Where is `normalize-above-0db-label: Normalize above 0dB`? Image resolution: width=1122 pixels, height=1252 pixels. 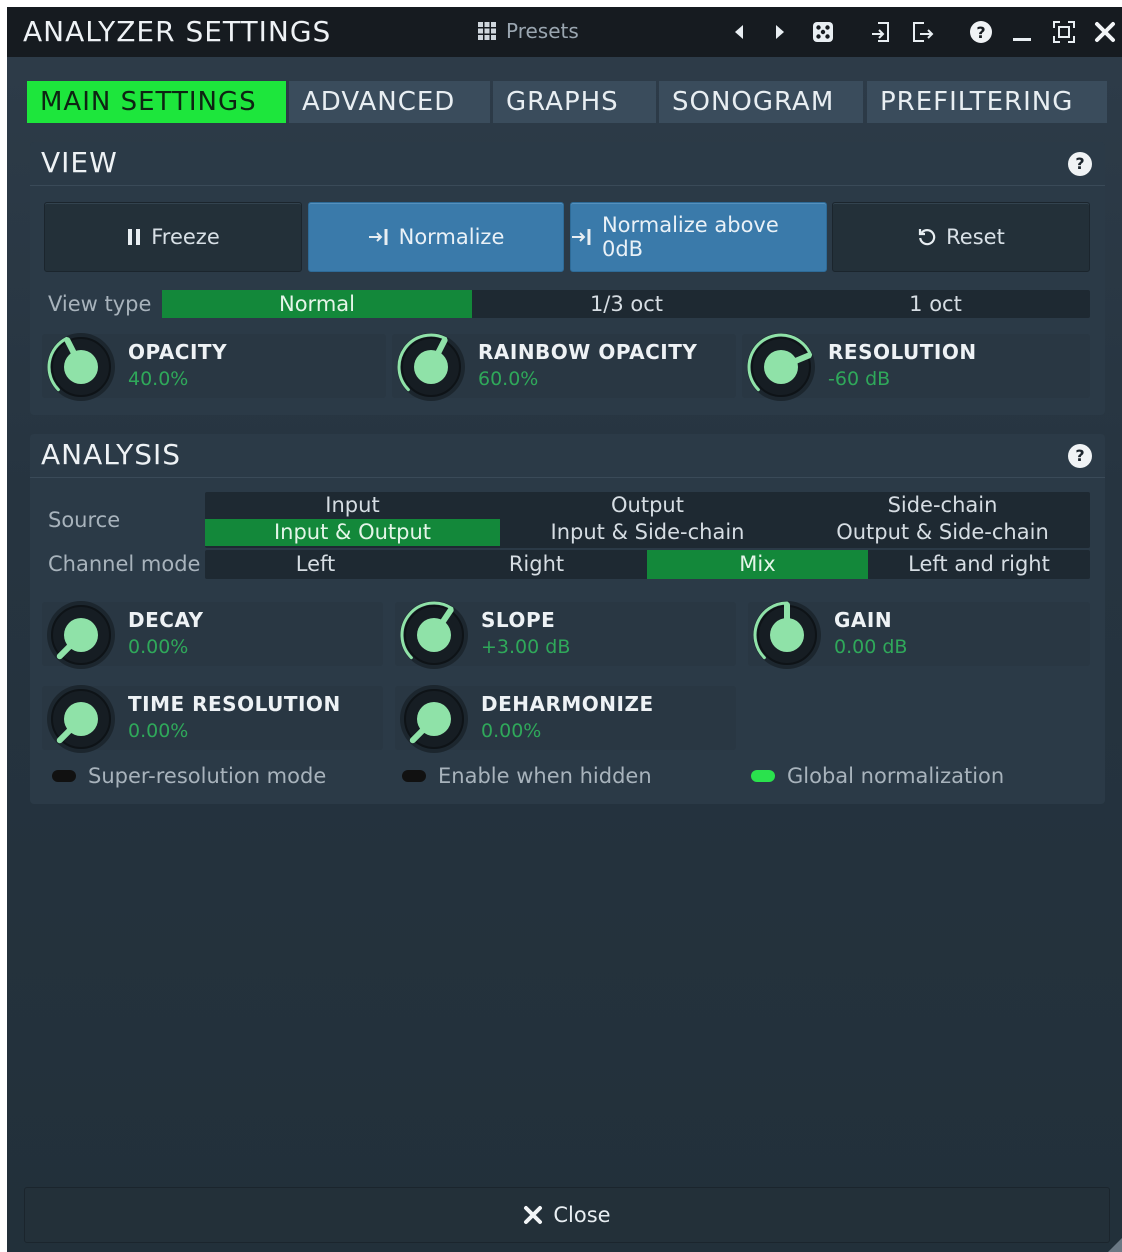 normalize-above-0db-label: Normalize above 0dB is located at coordinates (690, 237).